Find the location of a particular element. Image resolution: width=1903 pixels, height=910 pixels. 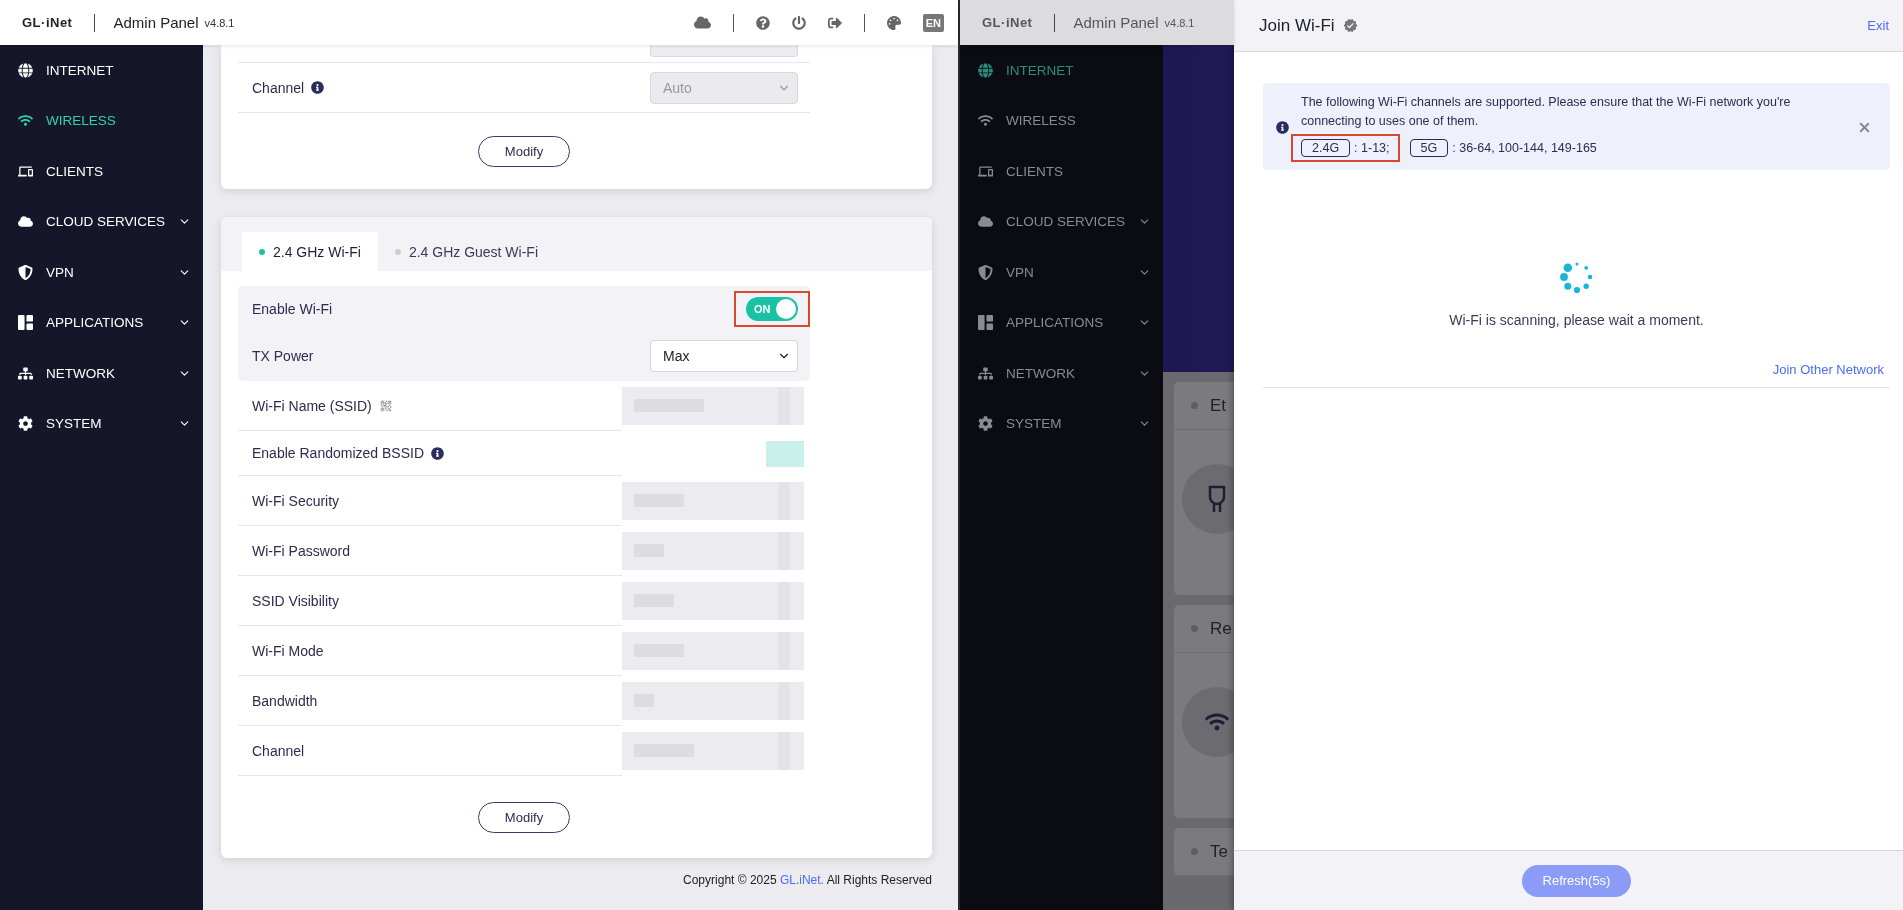

logout-icon is located at coordinates (834, 22).